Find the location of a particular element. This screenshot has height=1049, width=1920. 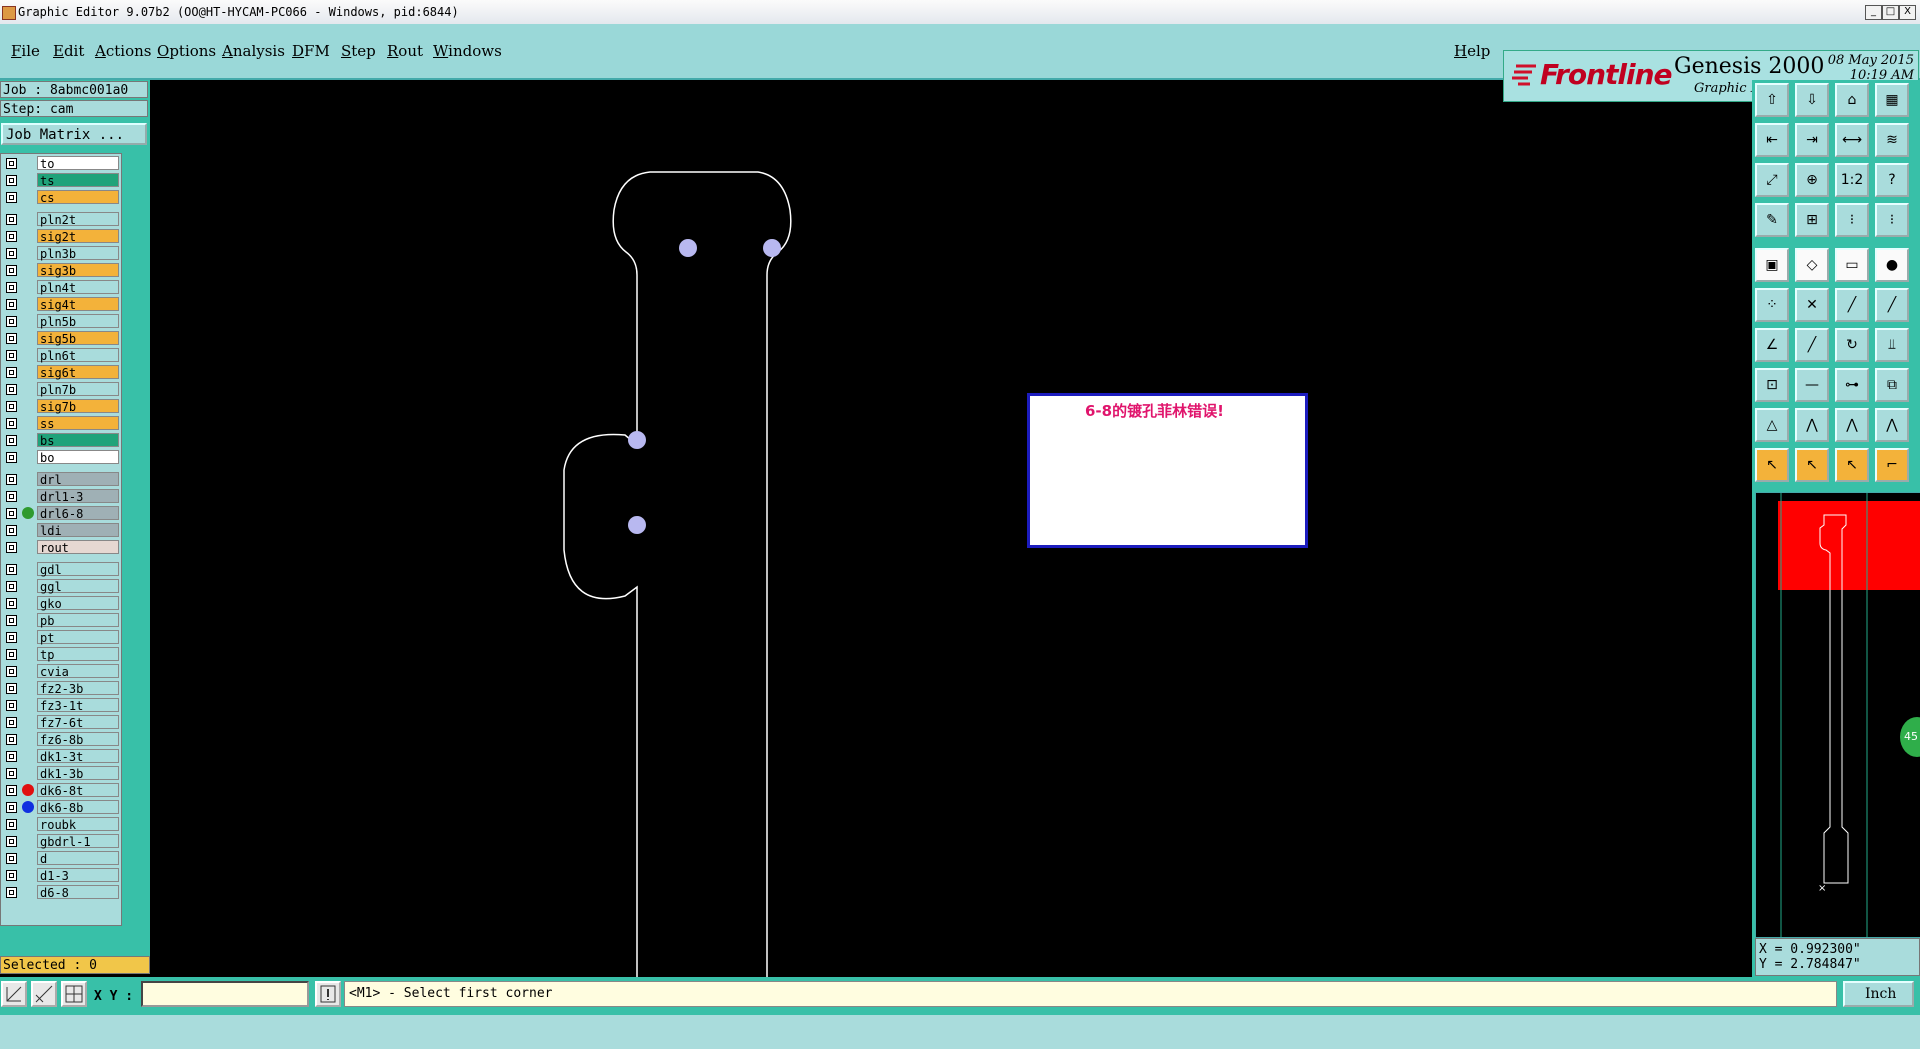

layer-name: pln2t is located at coordinates (78, 219).